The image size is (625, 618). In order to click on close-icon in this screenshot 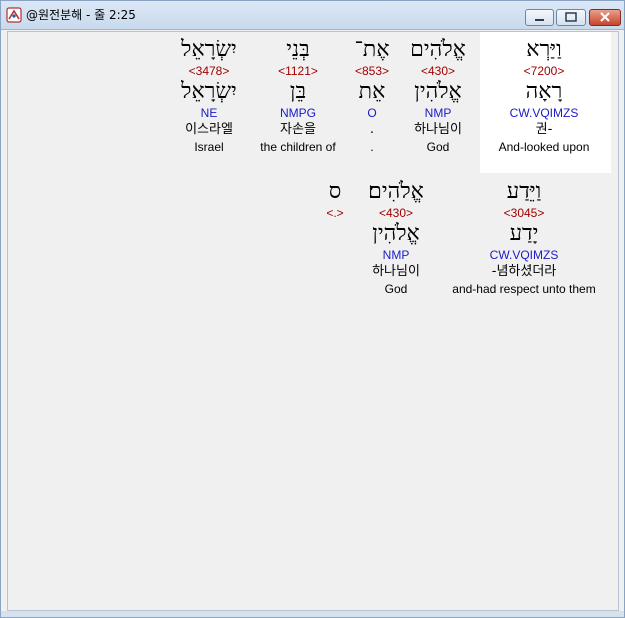, I will do `click(605, 17)`.